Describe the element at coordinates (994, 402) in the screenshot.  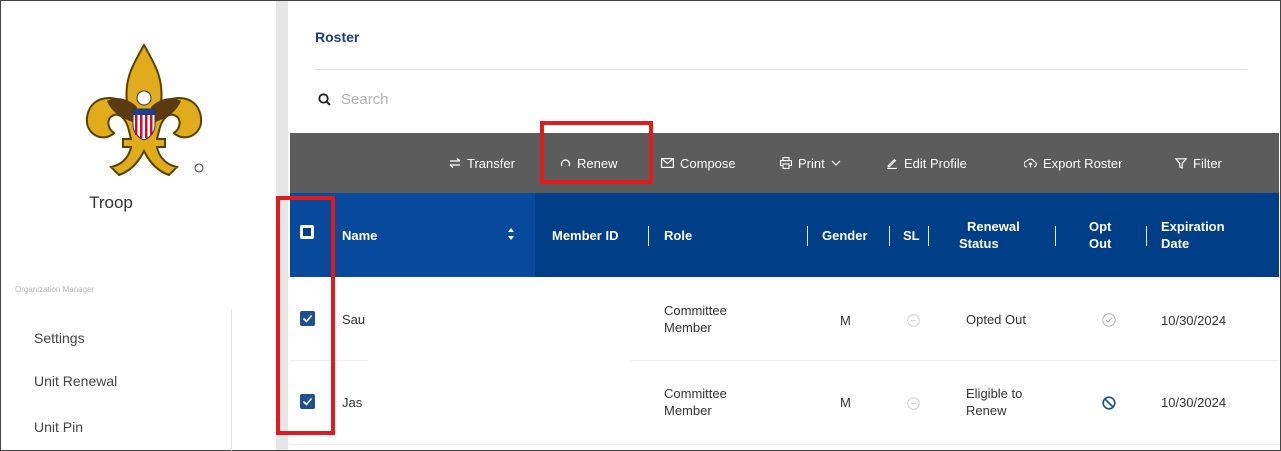
I see `renewal-status: Eligible to Renew` at that location.